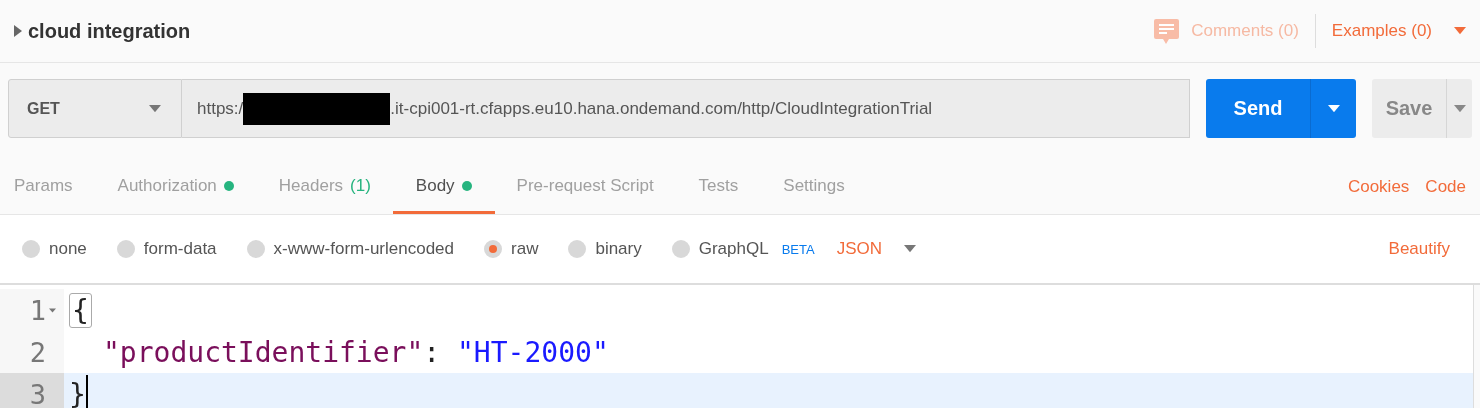 This screenshot has height=408, width=1480. Describe the element at coordinates (77, 392) in the screenshot. I see `code-token: }` at that location.